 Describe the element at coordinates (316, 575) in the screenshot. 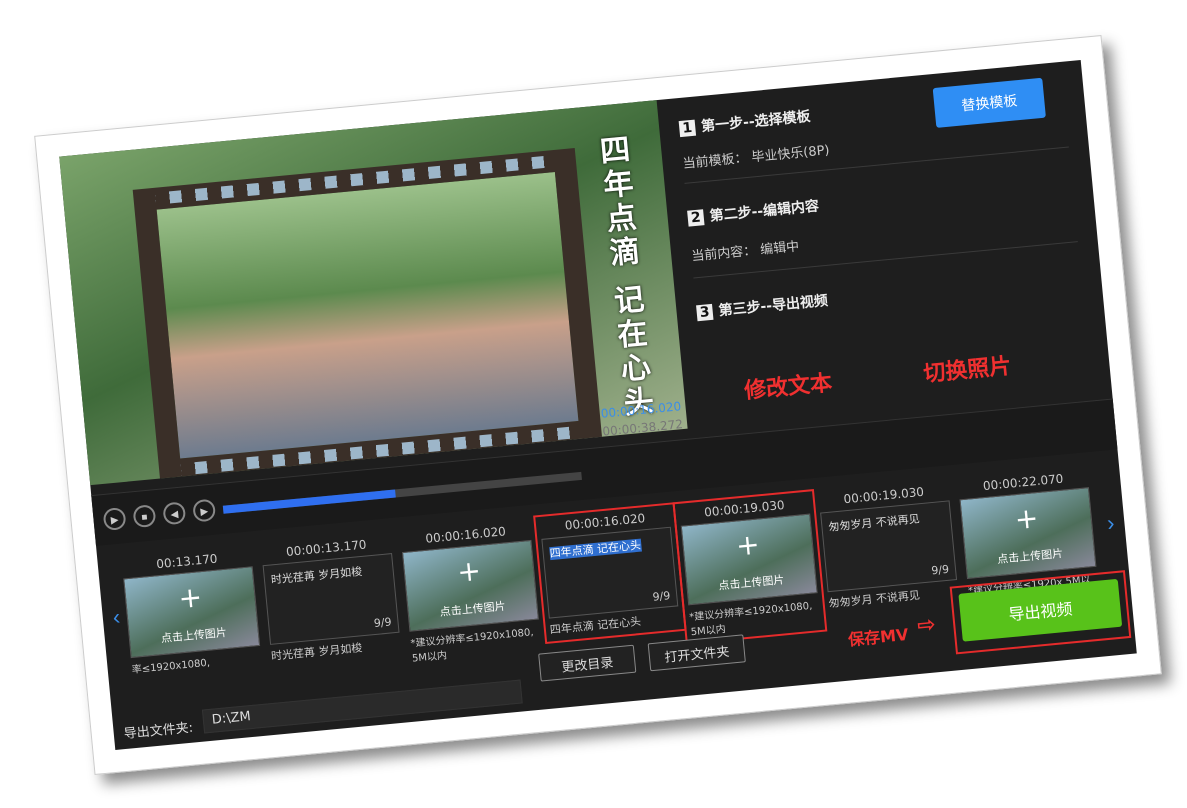

I see `clip-text: 时光荏苒 岁月如梭` at that location.